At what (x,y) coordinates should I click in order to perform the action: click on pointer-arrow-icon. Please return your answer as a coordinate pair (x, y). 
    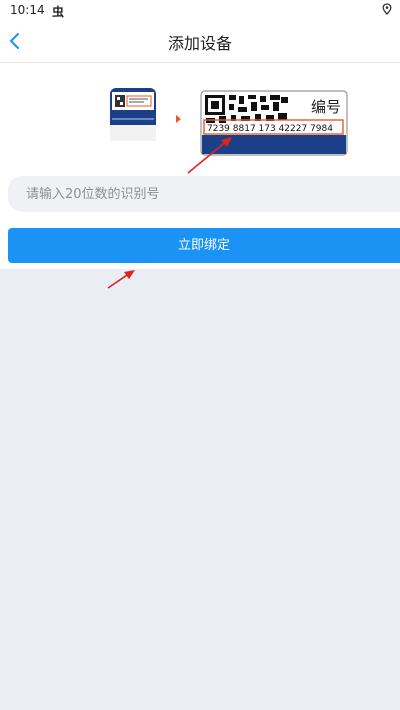
    Looking at the image, I should click on (121, 279).